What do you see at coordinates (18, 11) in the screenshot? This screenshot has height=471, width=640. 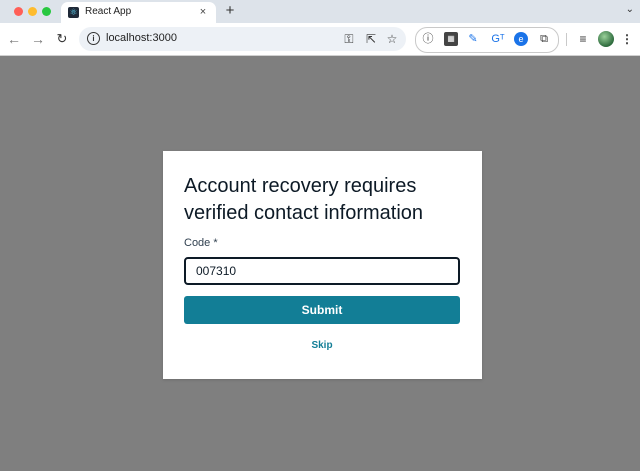 I see `window-close-button` at bounding box center [18, 11].